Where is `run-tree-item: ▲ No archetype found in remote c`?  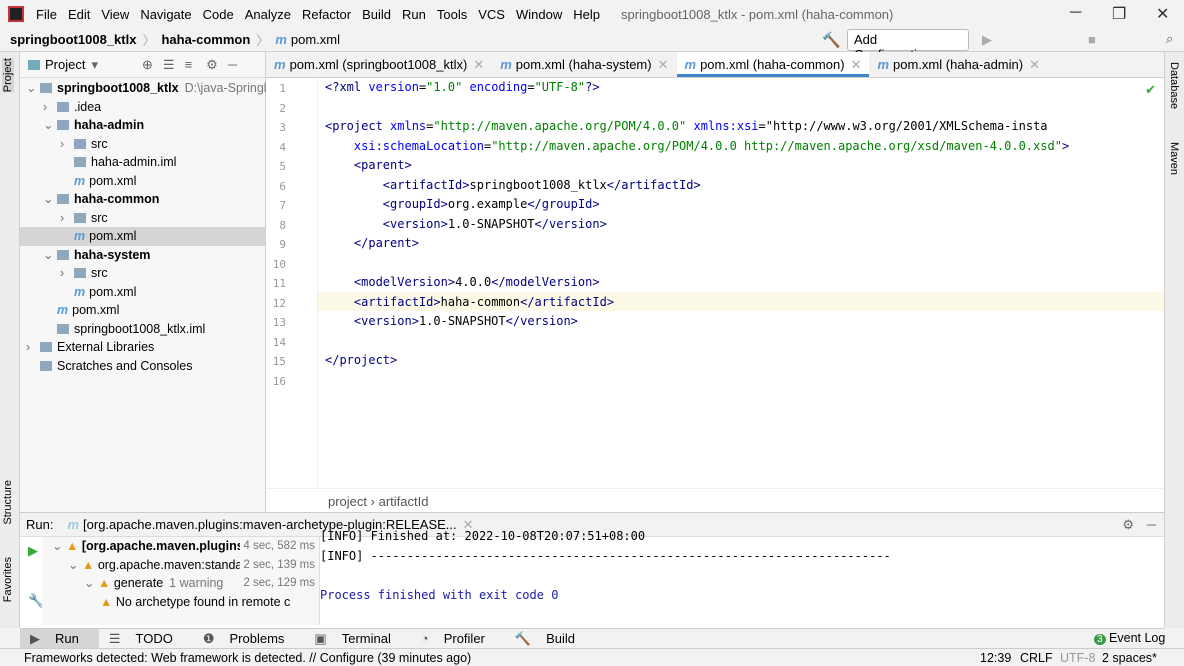 run-tree-item: ▲ No archetype found in remote c is located at coordinates (180, 602).